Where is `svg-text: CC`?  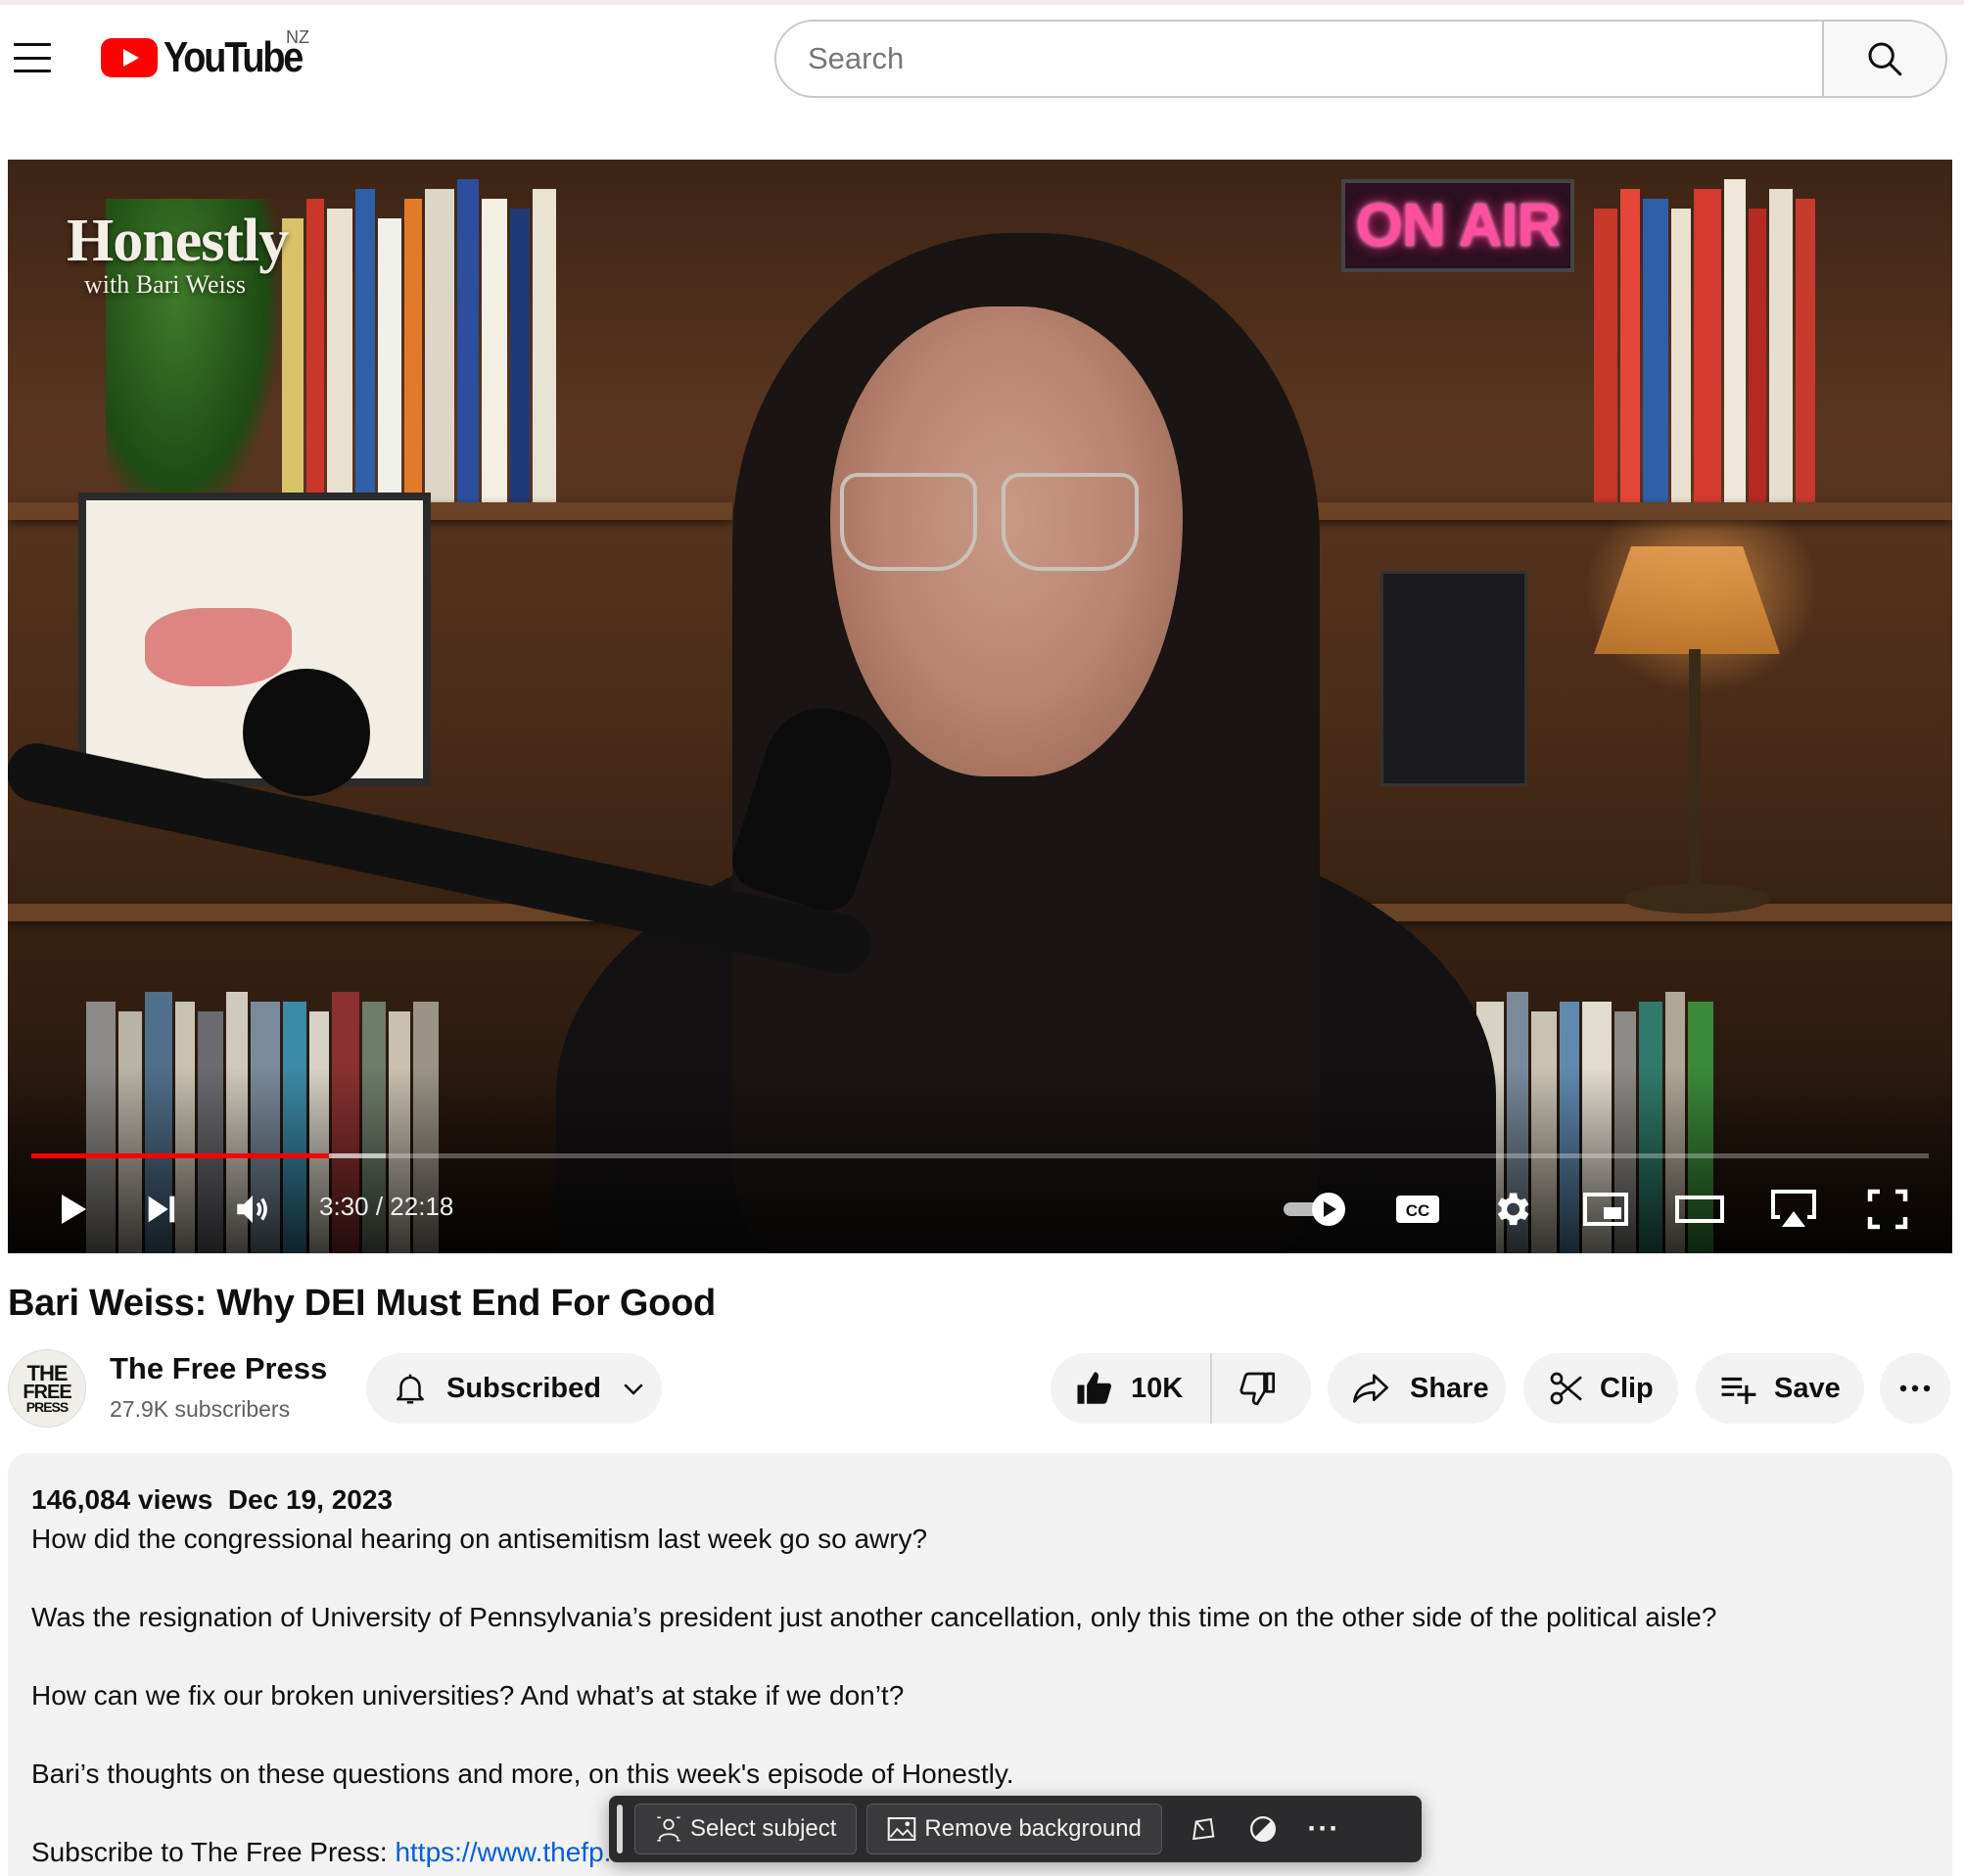 svg-text: CC is located at coordinates (1418, 1210).